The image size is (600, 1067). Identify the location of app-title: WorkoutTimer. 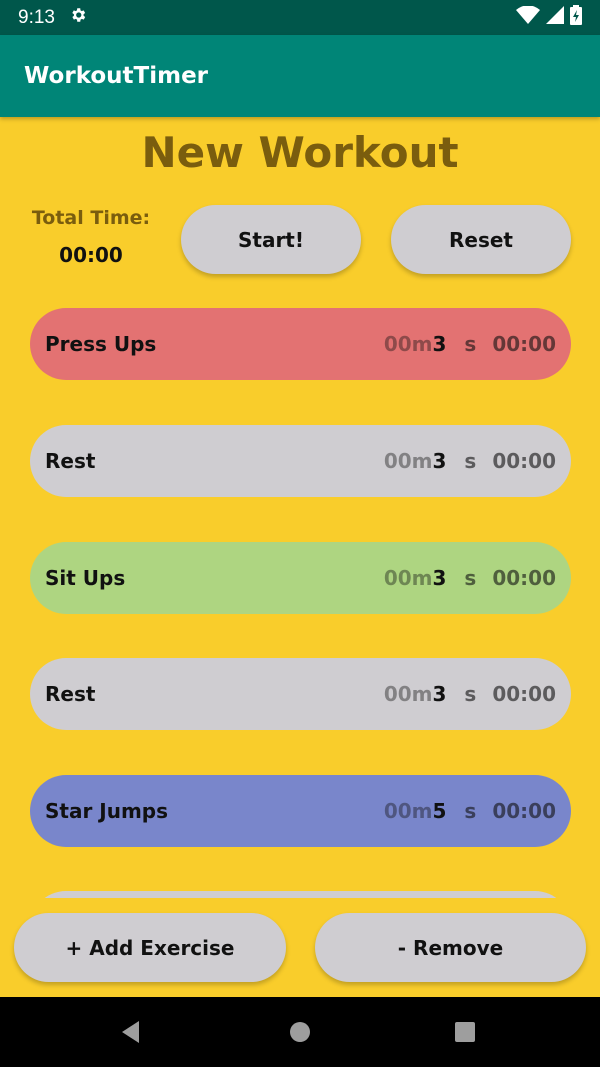
(116, 76).